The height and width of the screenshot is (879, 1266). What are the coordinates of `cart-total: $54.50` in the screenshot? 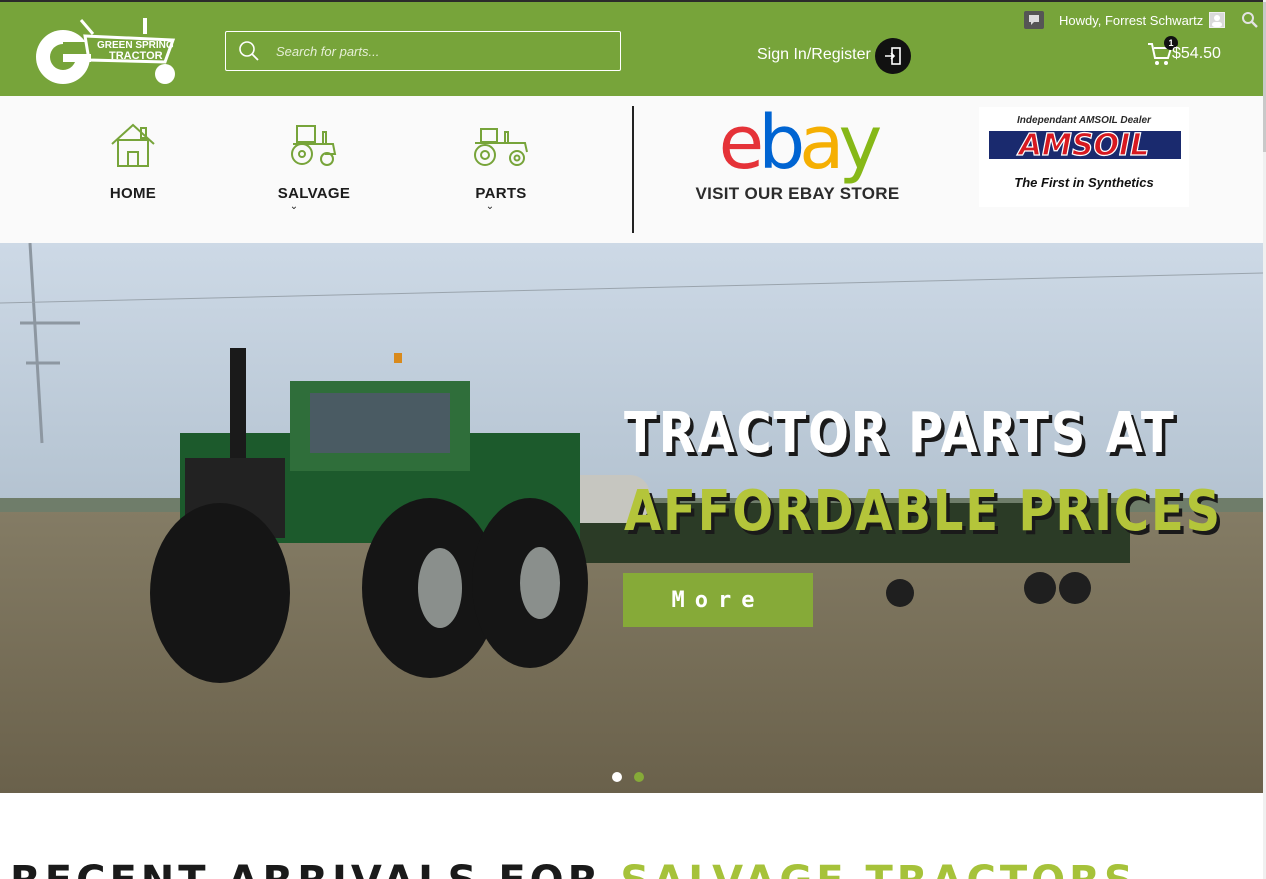 It's located at (1196, 54).